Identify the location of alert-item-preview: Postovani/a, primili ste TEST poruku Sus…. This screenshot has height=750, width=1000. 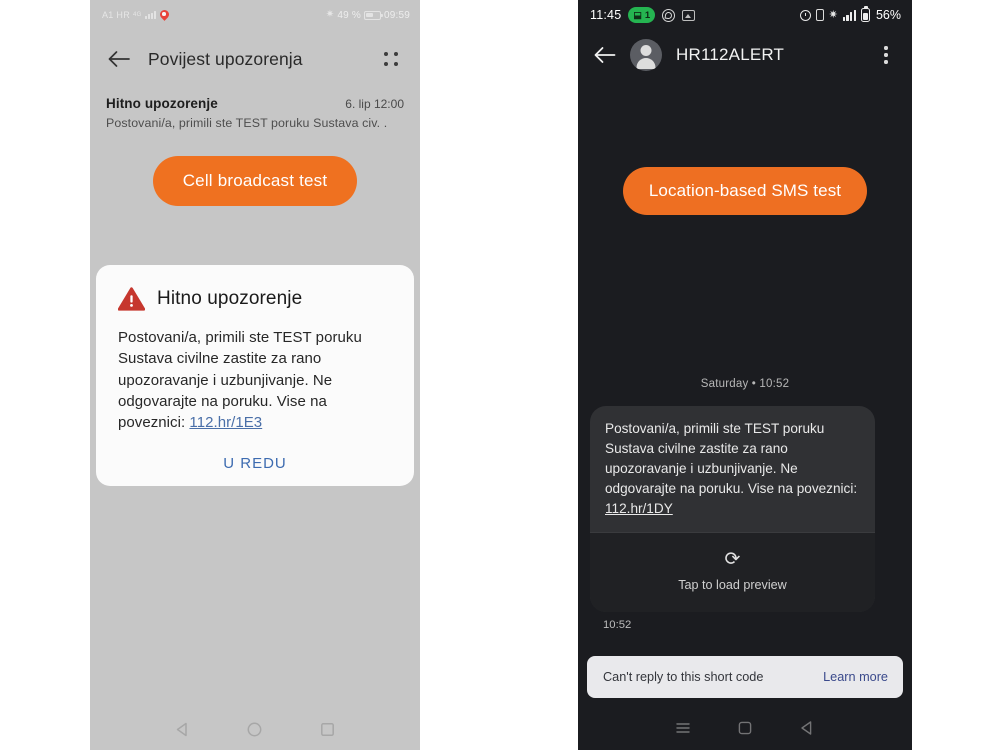
(247, 123).